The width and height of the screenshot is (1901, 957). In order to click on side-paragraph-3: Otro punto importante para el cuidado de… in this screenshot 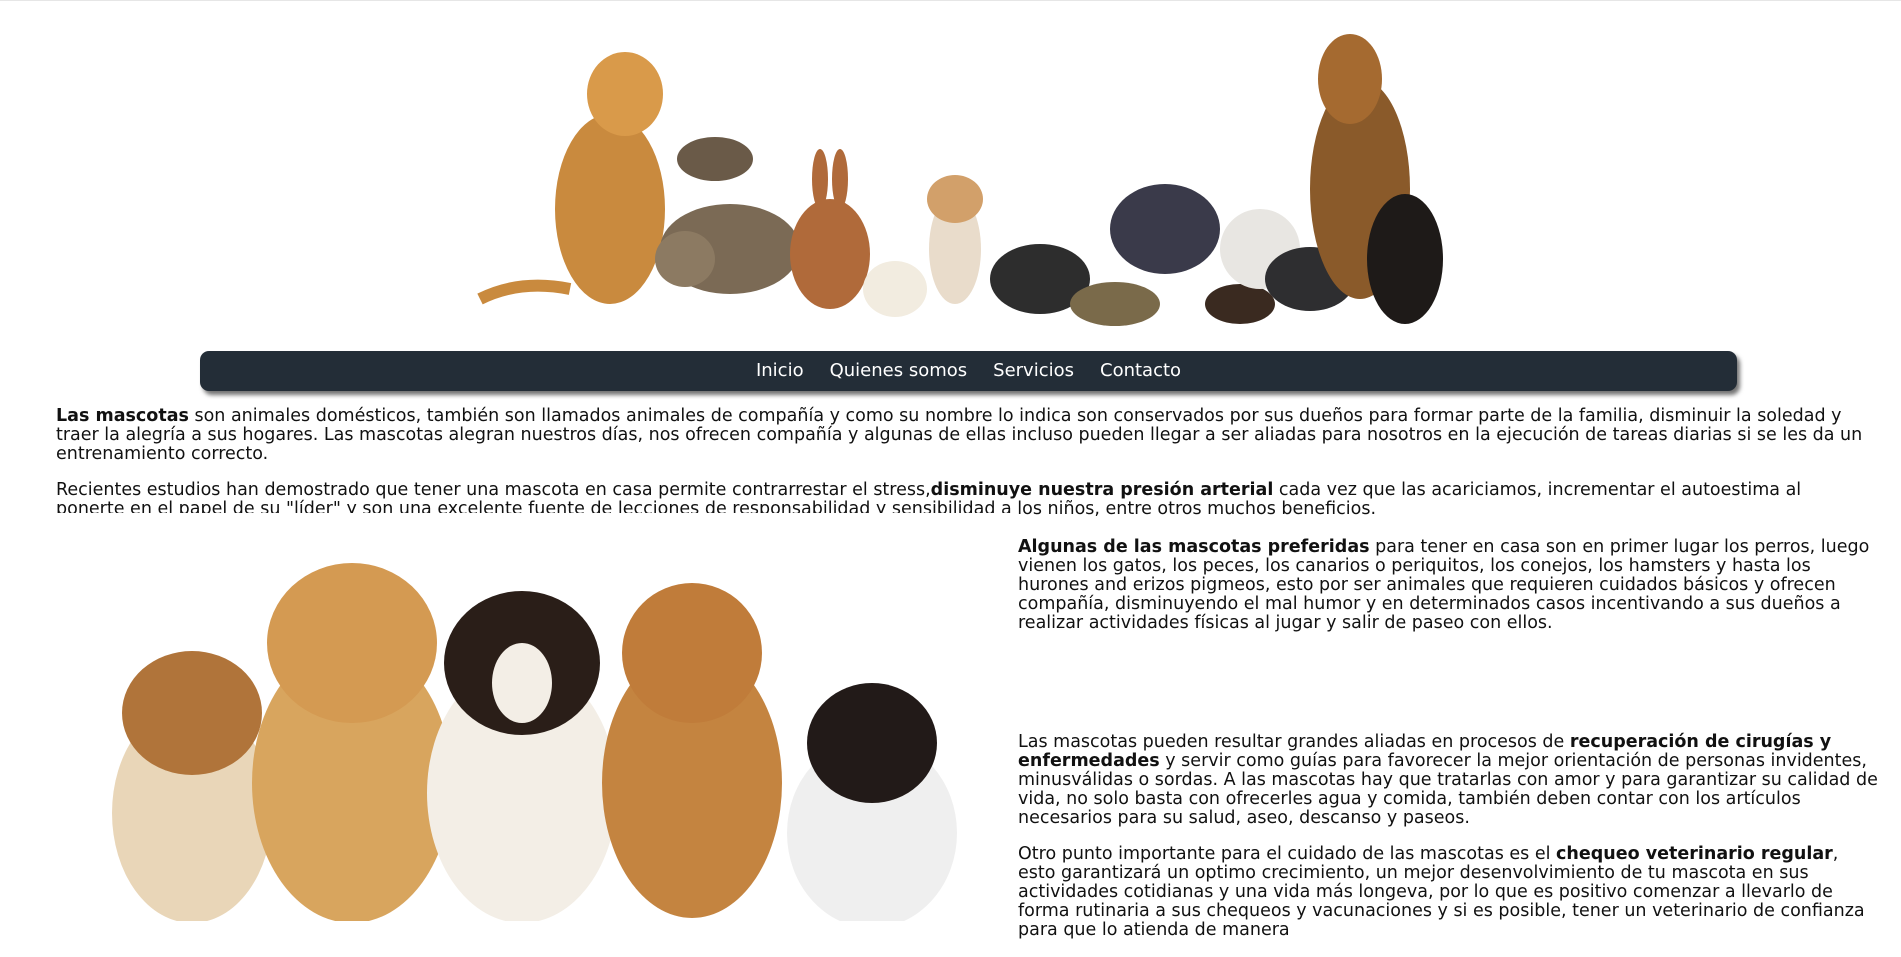, I will do `click(1449, 892)`.